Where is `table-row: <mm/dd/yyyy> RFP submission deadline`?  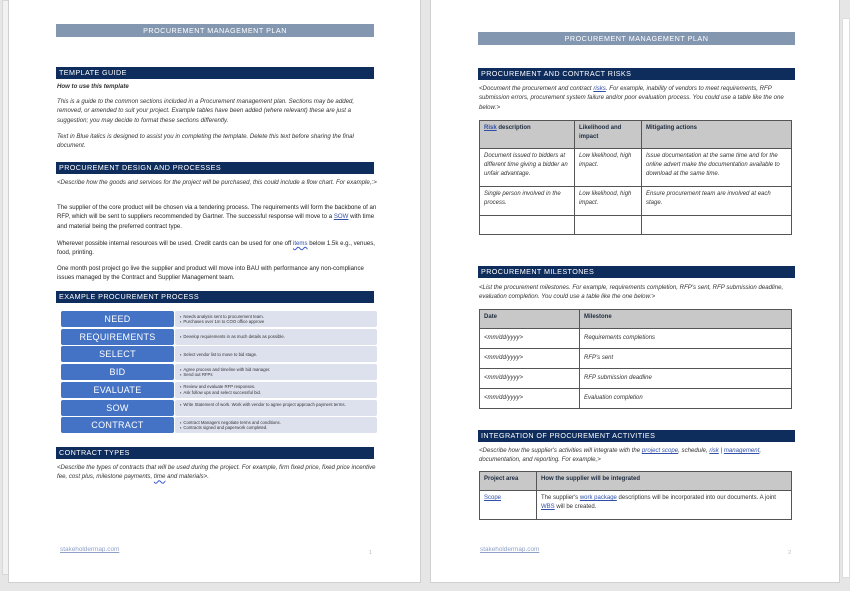 table-row: <mm/dd/yyyy> RFP submission deadline is located at coordinates (635, 378).